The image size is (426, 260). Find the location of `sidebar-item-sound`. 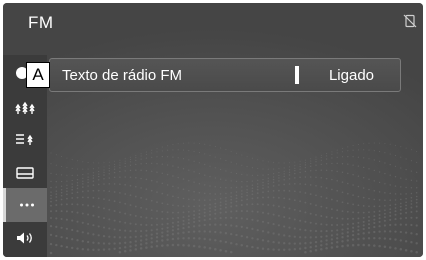

sidebar-item-sound is located at coordinates (25, 238).